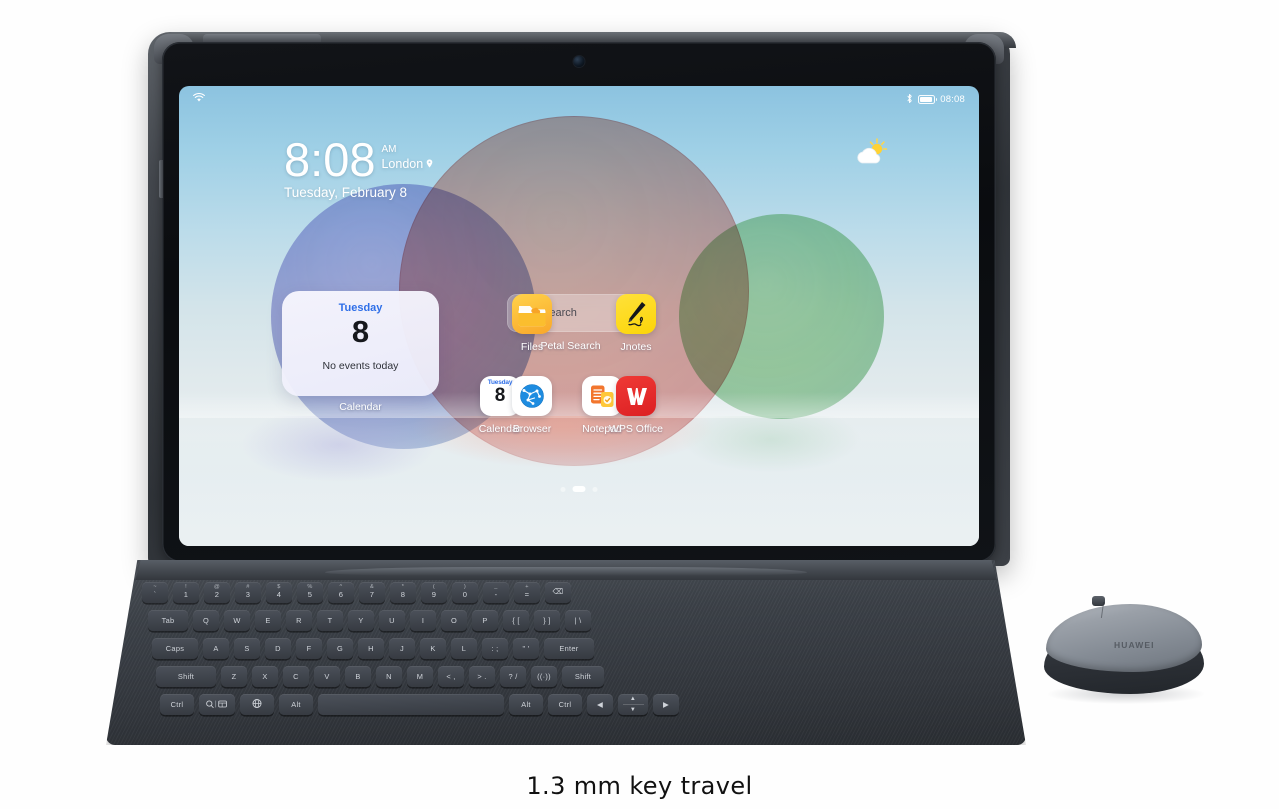 This screenshot has height=809, width=1279. I want to click on app-icon-jnotes: Jnotes, so click(636, 323).